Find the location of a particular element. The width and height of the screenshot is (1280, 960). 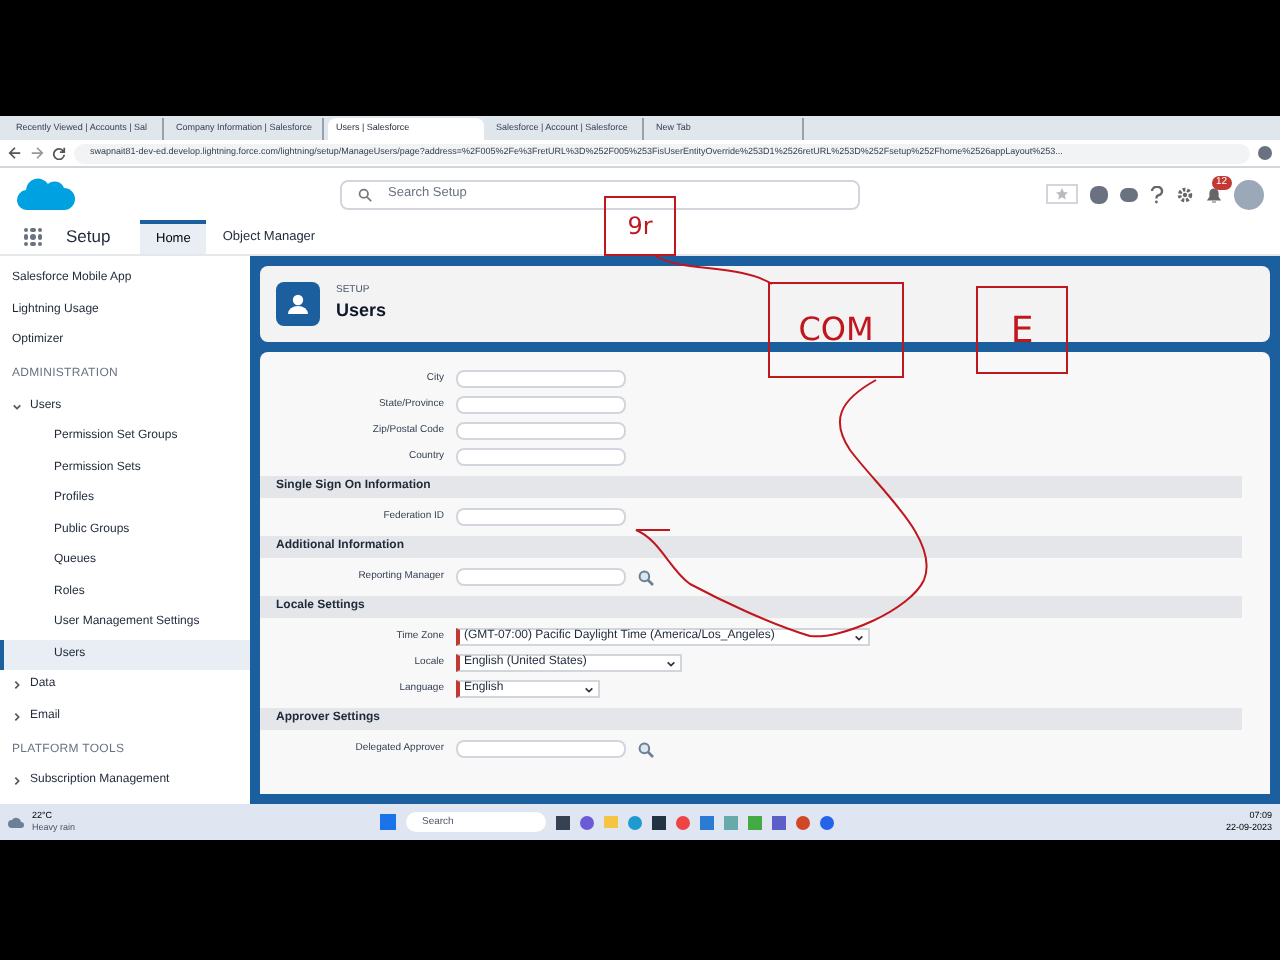

app-name: Setup is located at coordinates (89, 237).